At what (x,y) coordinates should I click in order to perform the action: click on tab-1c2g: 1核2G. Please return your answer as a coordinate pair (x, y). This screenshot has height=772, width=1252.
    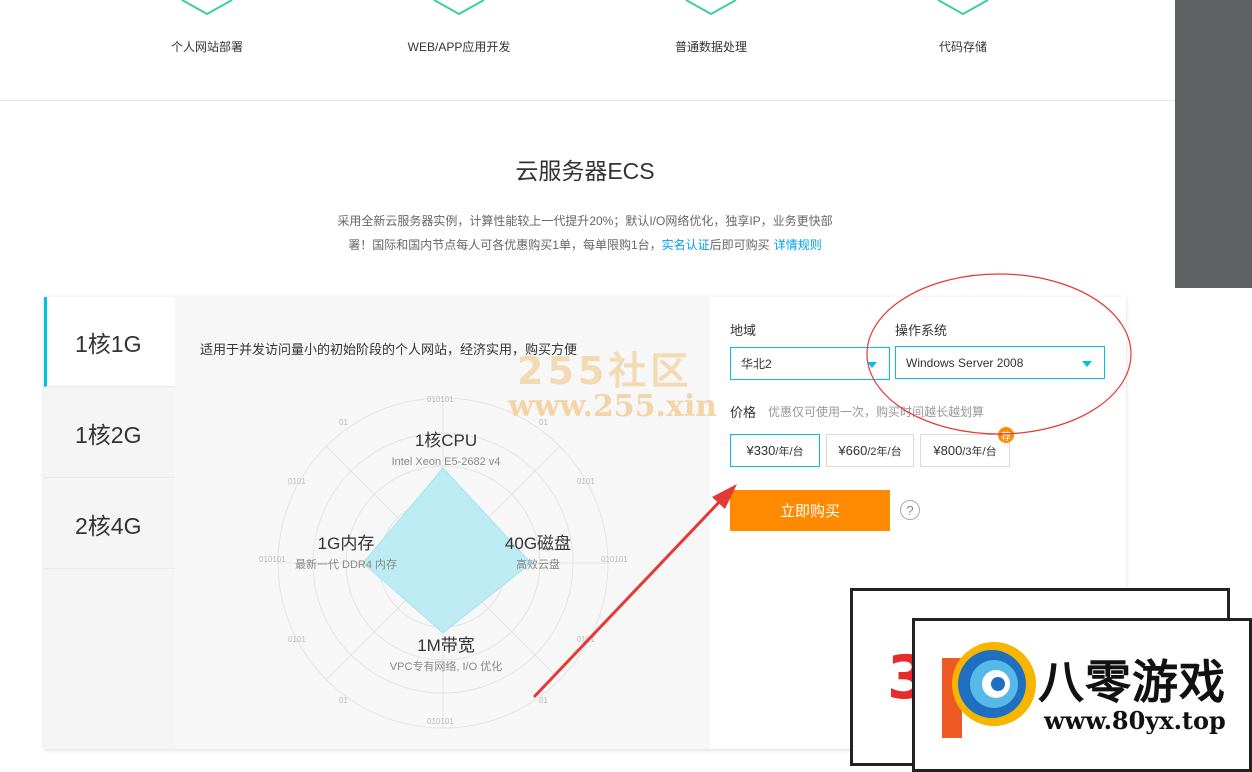
    Looking at the image, I should click on (109, 433).